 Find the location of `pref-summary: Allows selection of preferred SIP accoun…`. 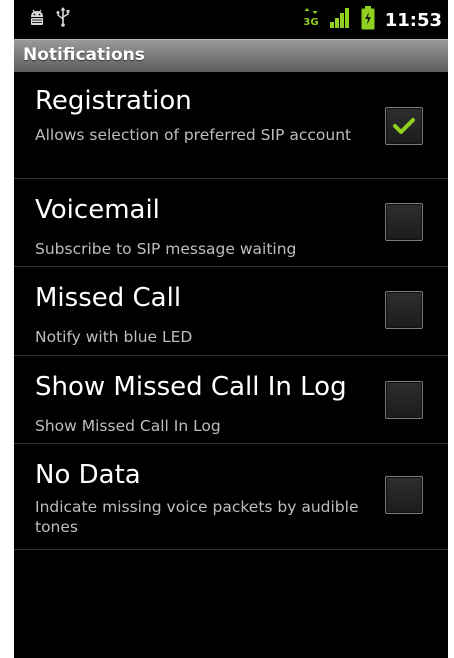

pref-summary: Allows selection of preferred SIP accoun… is located at coordinates (193, 135).